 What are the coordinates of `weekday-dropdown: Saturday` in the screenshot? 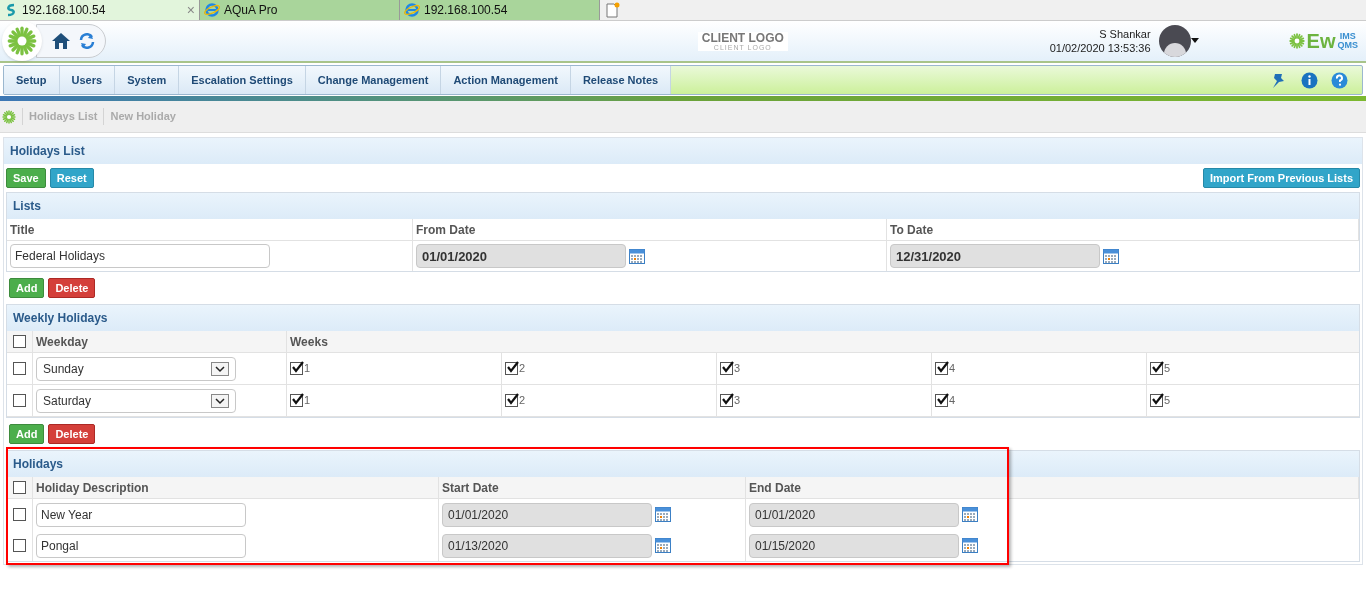 It's located at (136, 400).